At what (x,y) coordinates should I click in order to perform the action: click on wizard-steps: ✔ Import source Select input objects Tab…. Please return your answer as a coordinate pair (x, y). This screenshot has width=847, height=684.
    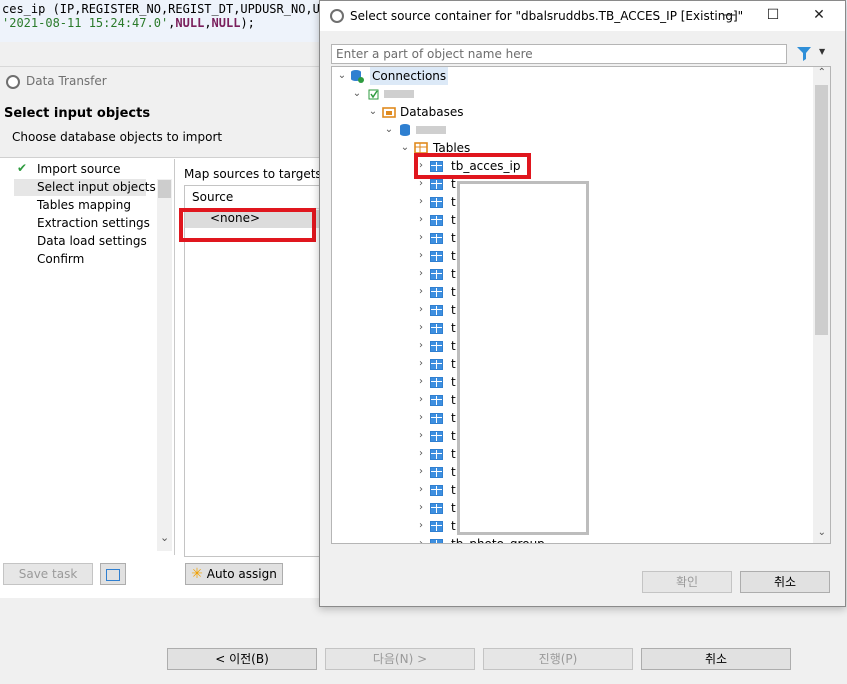
    Looking at the image, I should click on (87, 357).